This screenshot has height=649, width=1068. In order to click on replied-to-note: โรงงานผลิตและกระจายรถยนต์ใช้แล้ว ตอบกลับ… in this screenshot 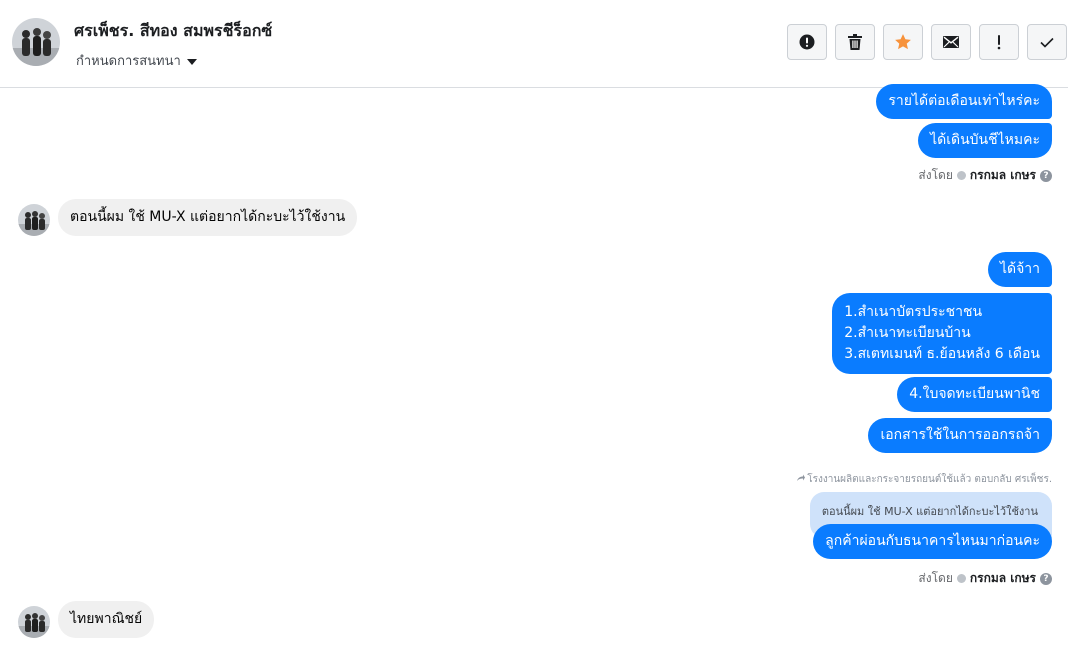, I will do `click(924, 479)`.